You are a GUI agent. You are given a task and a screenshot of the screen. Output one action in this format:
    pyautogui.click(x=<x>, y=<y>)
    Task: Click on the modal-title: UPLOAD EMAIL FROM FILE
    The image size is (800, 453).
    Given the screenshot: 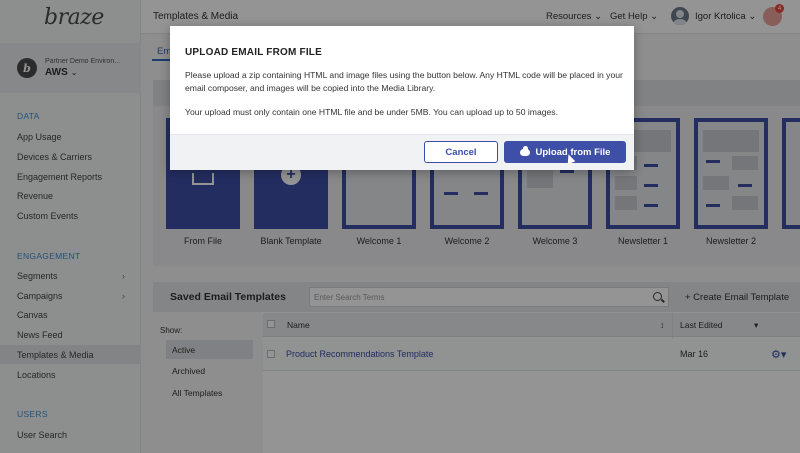 What is the action you would take?
    pyautogui.click(x=253, y=52)
    